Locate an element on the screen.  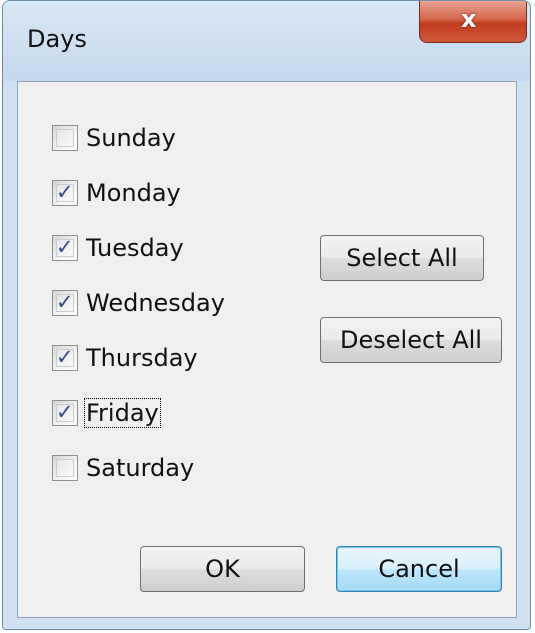
window-title: Days is located at coordinates (57, 39).